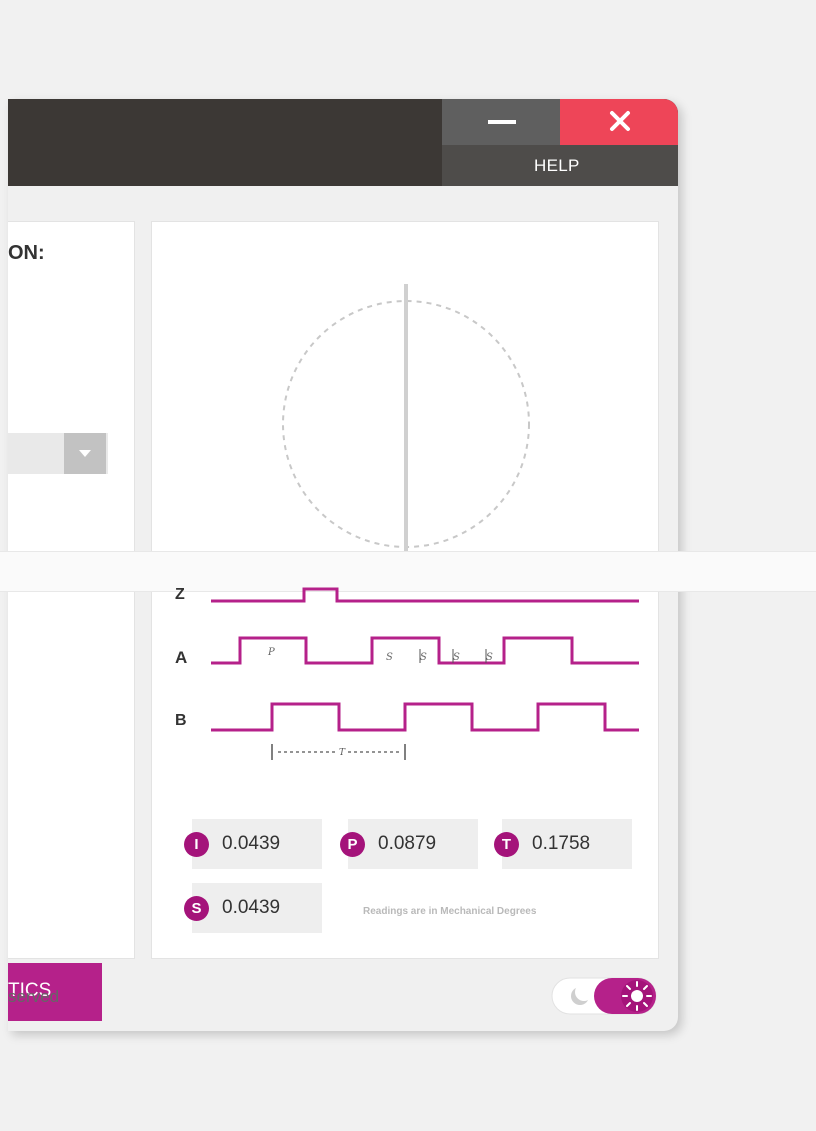  What do you see at coordinates (637, 996) in the screenshot?
I see `sun-icon` at bounding box center [637, 996].